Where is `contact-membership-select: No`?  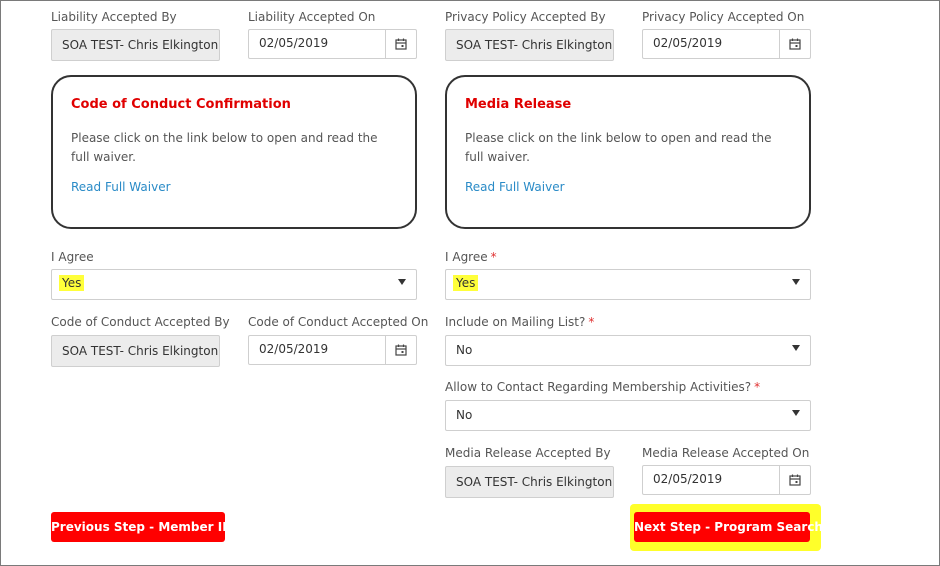
contact-membership-select: No is located at coordinates (628, 415).